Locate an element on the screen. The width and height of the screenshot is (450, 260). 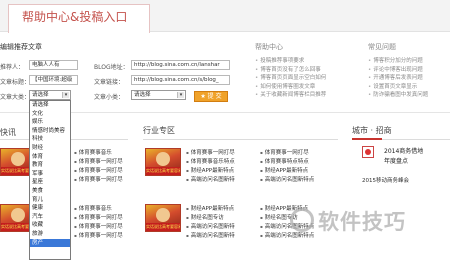
category-label: 文章大类： is located at coordinates (15, 97).